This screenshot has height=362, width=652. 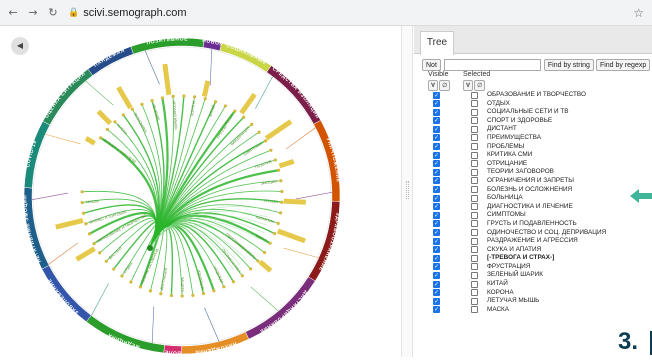 I want to click on tree-row-label: КРИТИКА СМИ, so click(x=509, y=155).